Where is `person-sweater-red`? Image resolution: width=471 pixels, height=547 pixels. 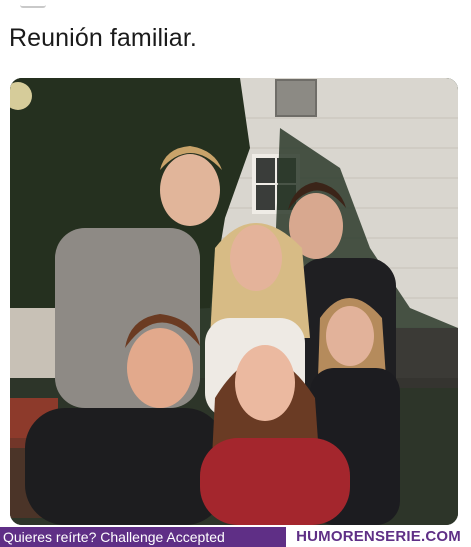 person-sweater-red is located at coordinates (275, 481).